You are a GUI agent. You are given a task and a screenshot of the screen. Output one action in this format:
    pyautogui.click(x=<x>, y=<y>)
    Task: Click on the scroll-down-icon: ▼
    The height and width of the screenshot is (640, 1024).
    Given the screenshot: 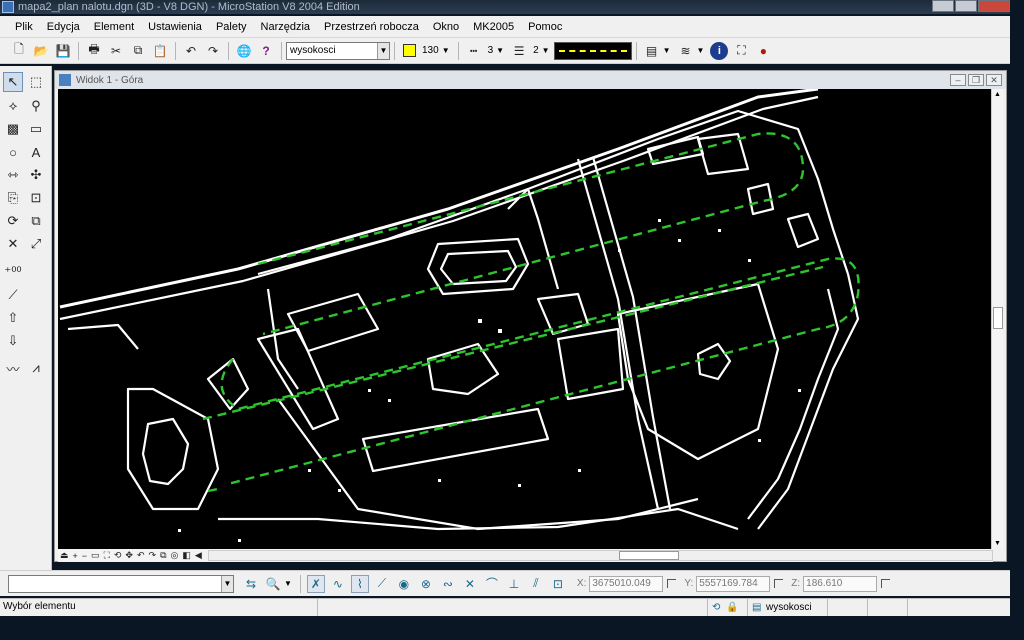 What is the action you would take?
    pyautogui.click(x=997, y=543)
    